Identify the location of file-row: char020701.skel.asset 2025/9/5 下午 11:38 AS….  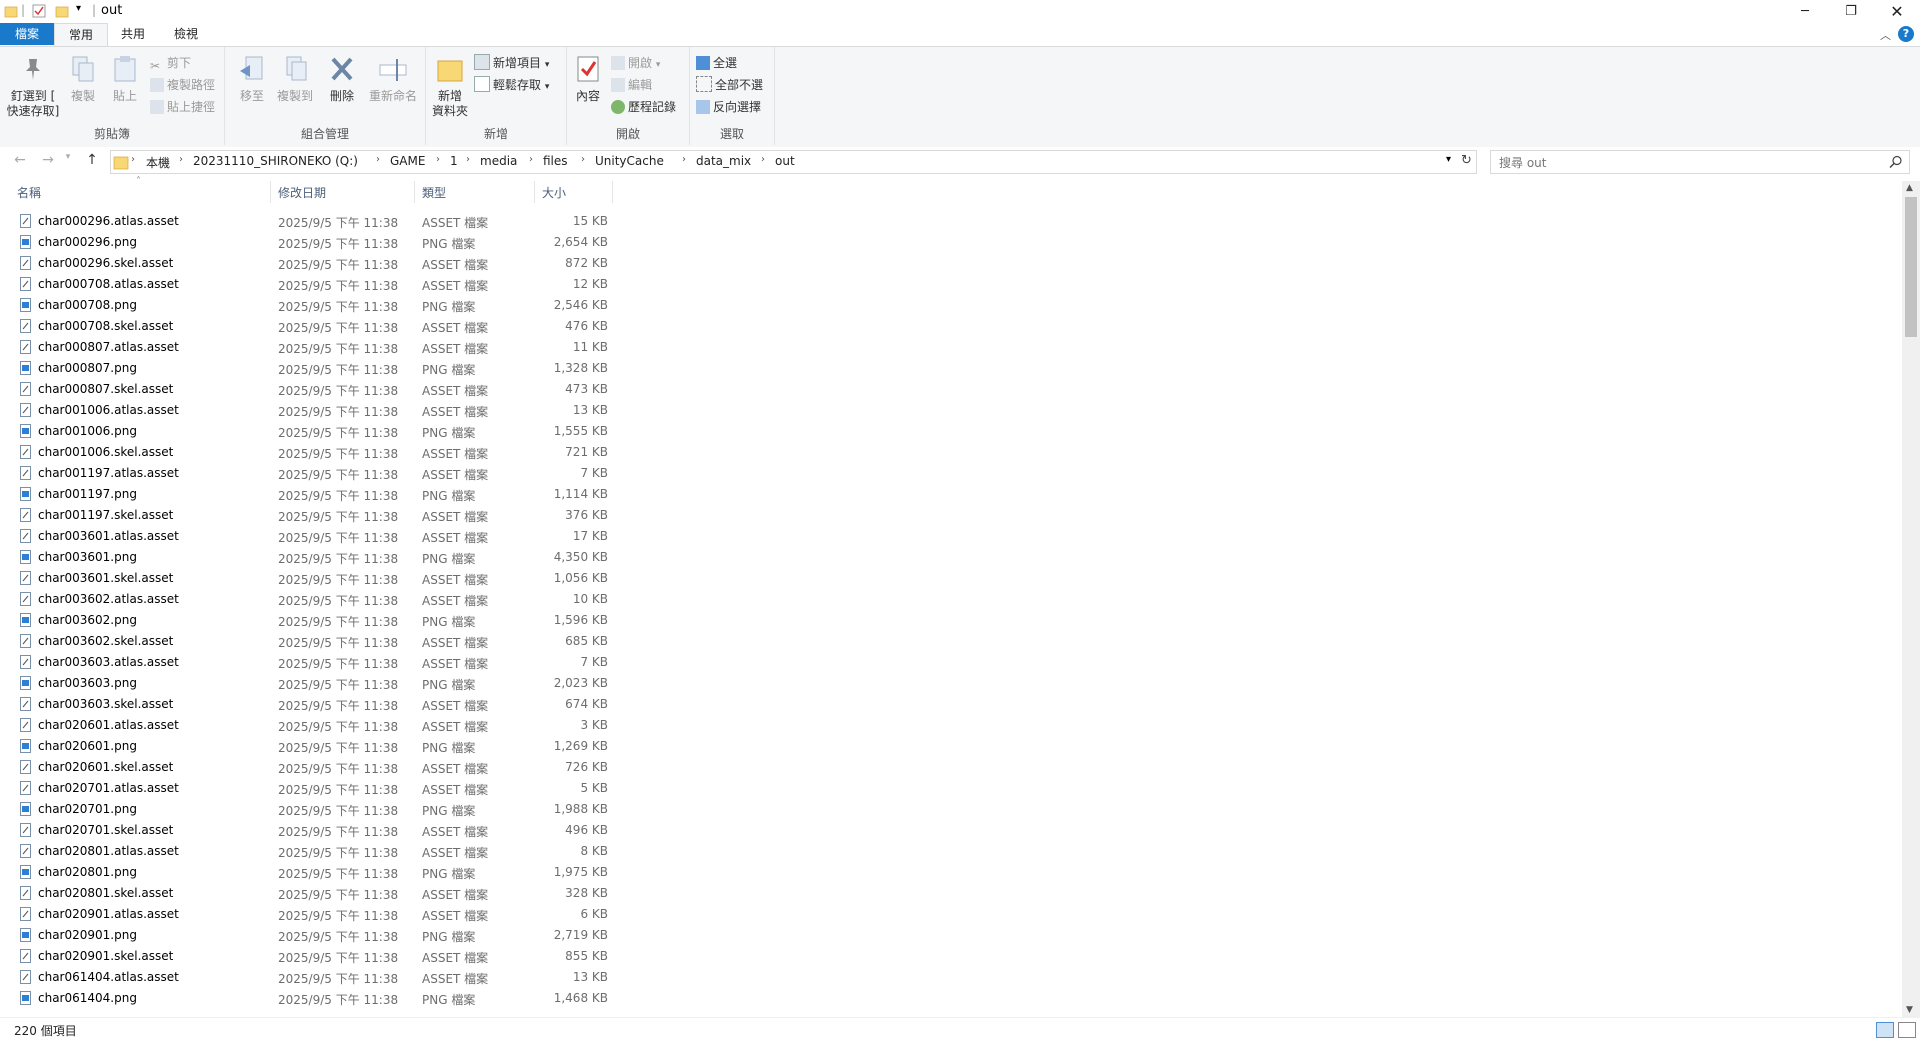
(310, 830).